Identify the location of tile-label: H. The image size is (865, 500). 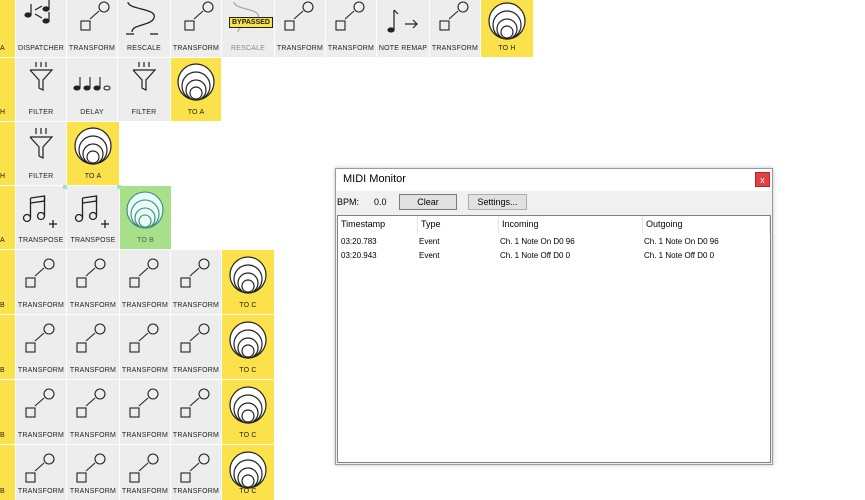
(3, 112).